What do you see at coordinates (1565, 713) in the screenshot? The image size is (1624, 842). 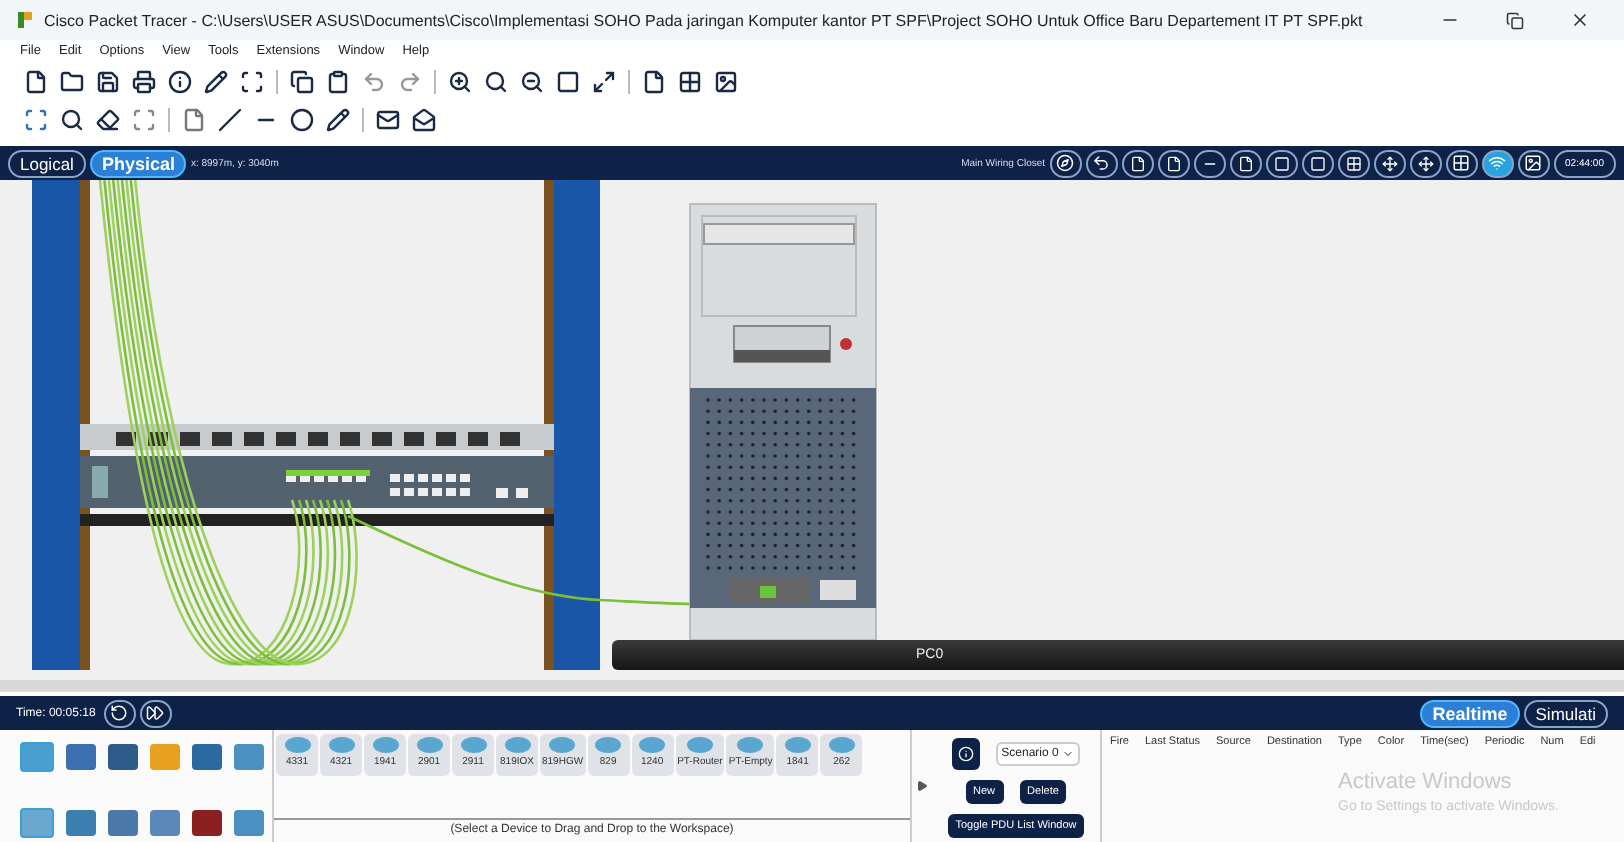 I see `mode-tab: Simulati` at bounding box center [1565, 713].